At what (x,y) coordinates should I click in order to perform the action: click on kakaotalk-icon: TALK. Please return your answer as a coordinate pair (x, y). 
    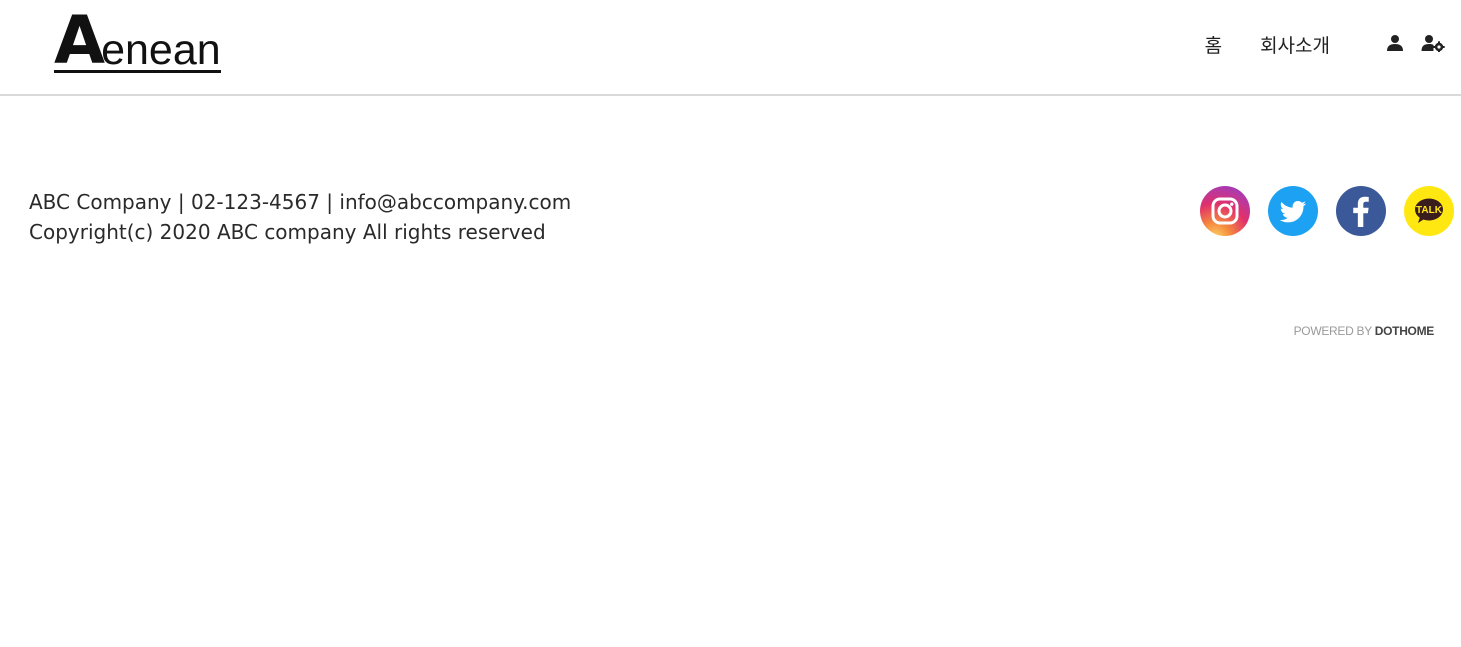
    Looking at the image, I should click on (1429, 211).